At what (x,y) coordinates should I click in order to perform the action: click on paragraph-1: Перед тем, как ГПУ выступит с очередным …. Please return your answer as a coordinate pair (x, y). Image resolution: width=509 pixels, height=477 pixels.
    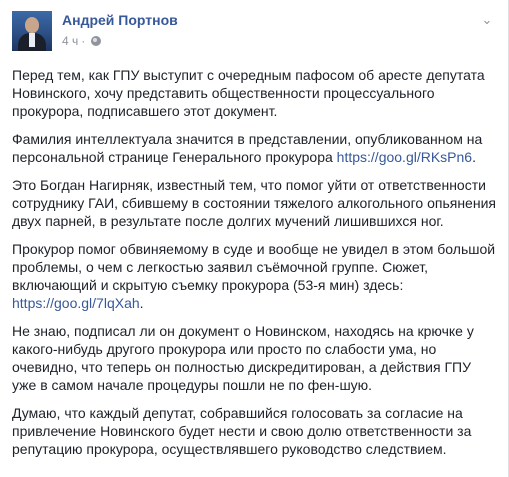
    Looking at the image, I should click on (248, 93).